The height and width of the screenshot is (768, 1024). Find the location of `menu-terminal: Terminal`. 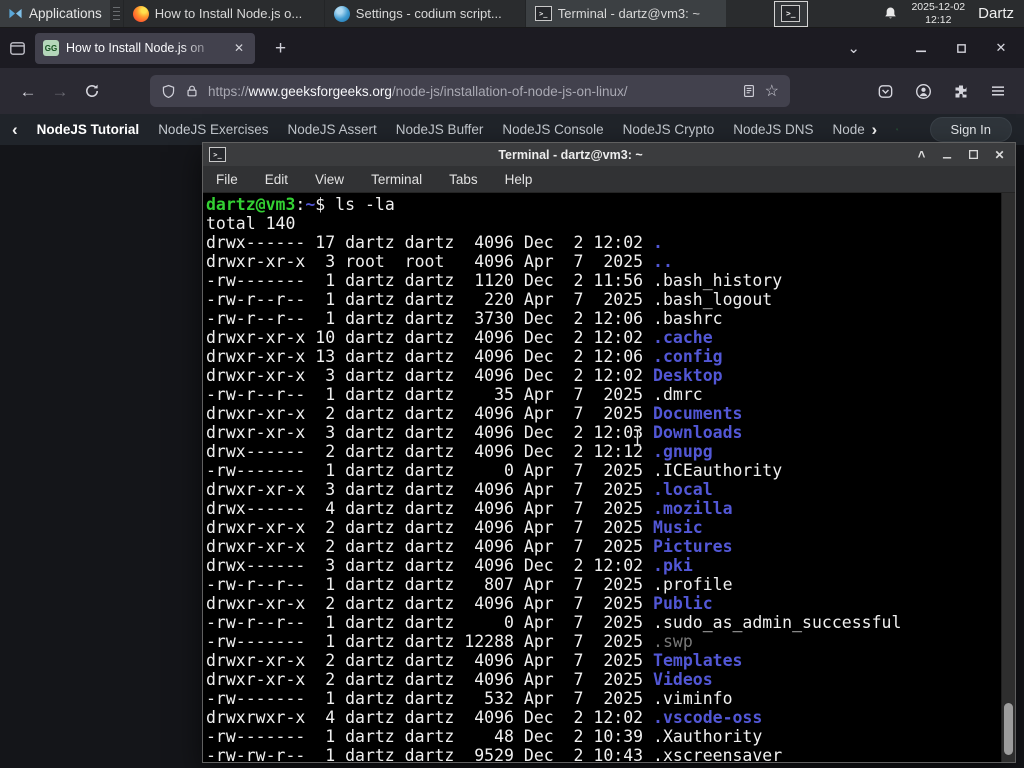

menu-terminal: Terminal is located at coordinates (396, 179).